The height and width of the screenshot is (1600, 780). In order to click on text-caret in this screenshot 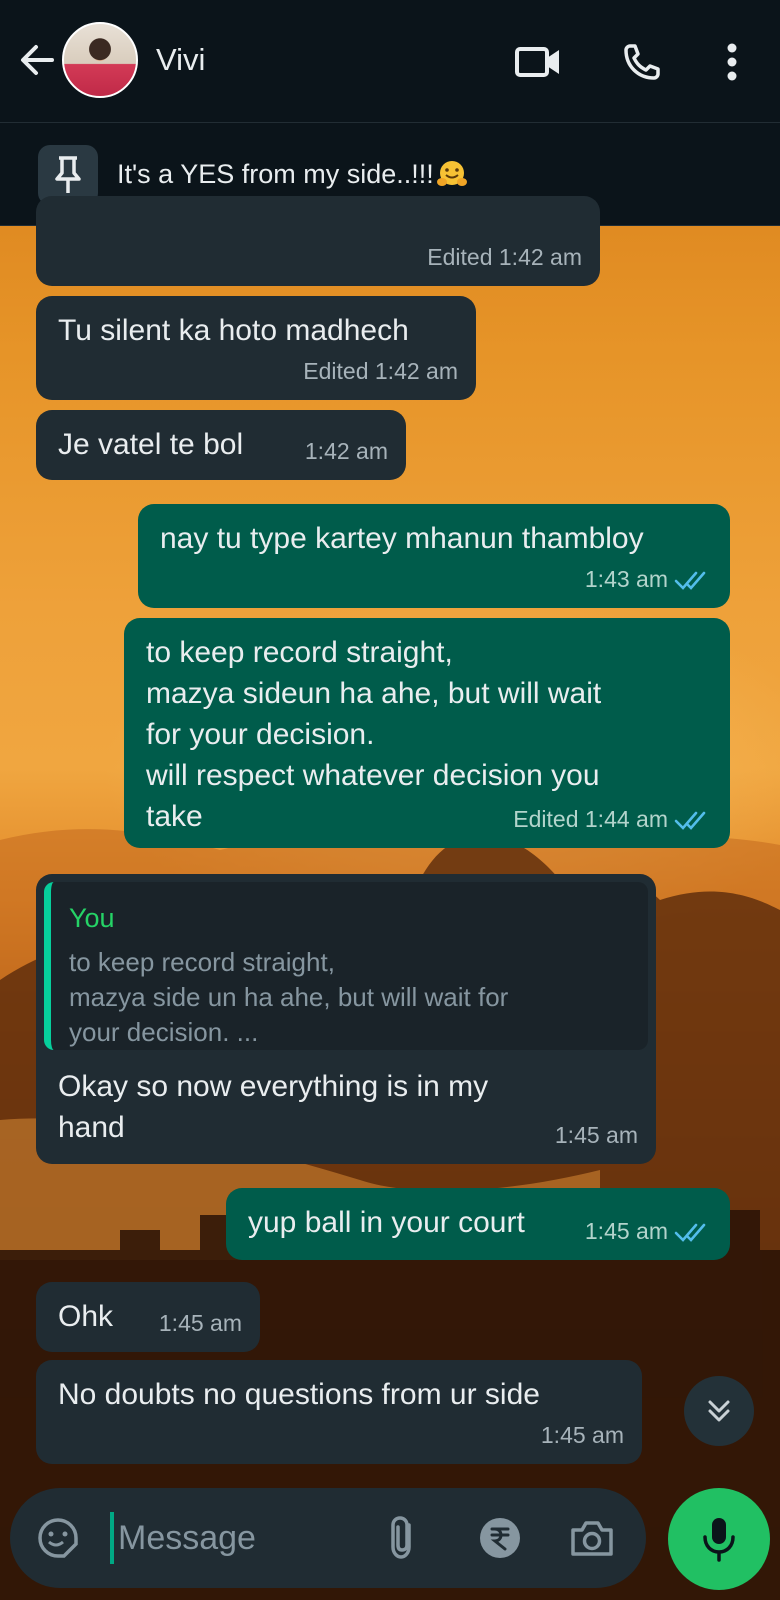, I will do `click(112, 1538)`.